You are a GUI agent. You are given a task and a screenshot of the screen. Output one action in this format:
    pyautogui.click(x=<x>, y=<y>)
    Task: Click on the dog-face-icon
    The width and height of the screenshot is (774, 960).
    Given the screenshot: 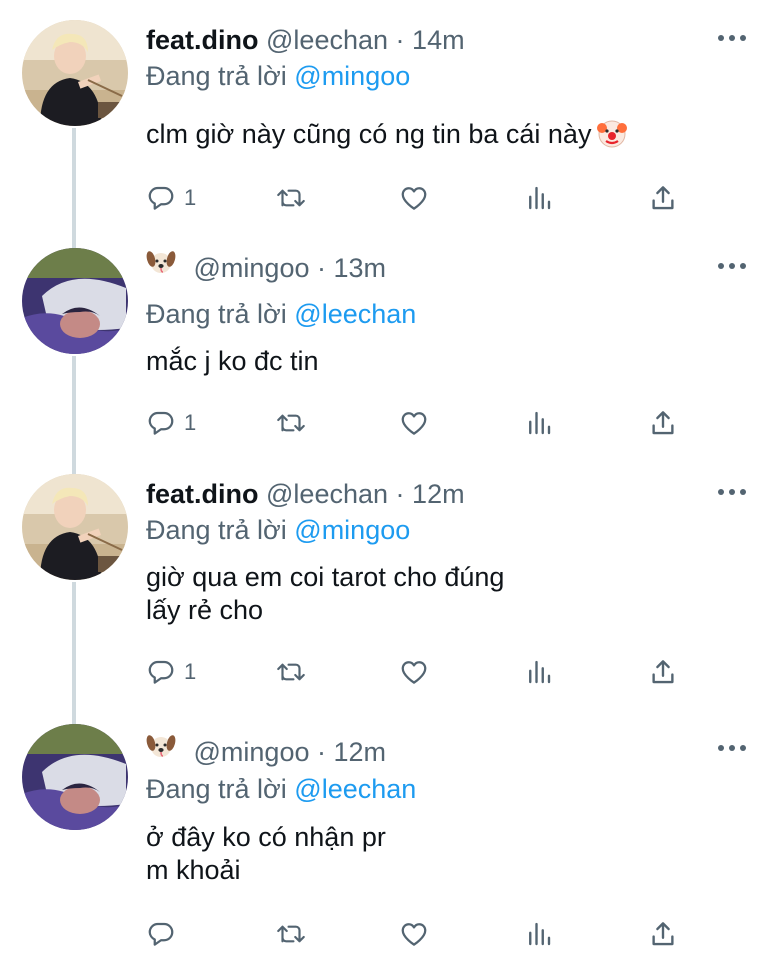 What is the action you would take?
    pyautogui.click(x=161, y=266)
    